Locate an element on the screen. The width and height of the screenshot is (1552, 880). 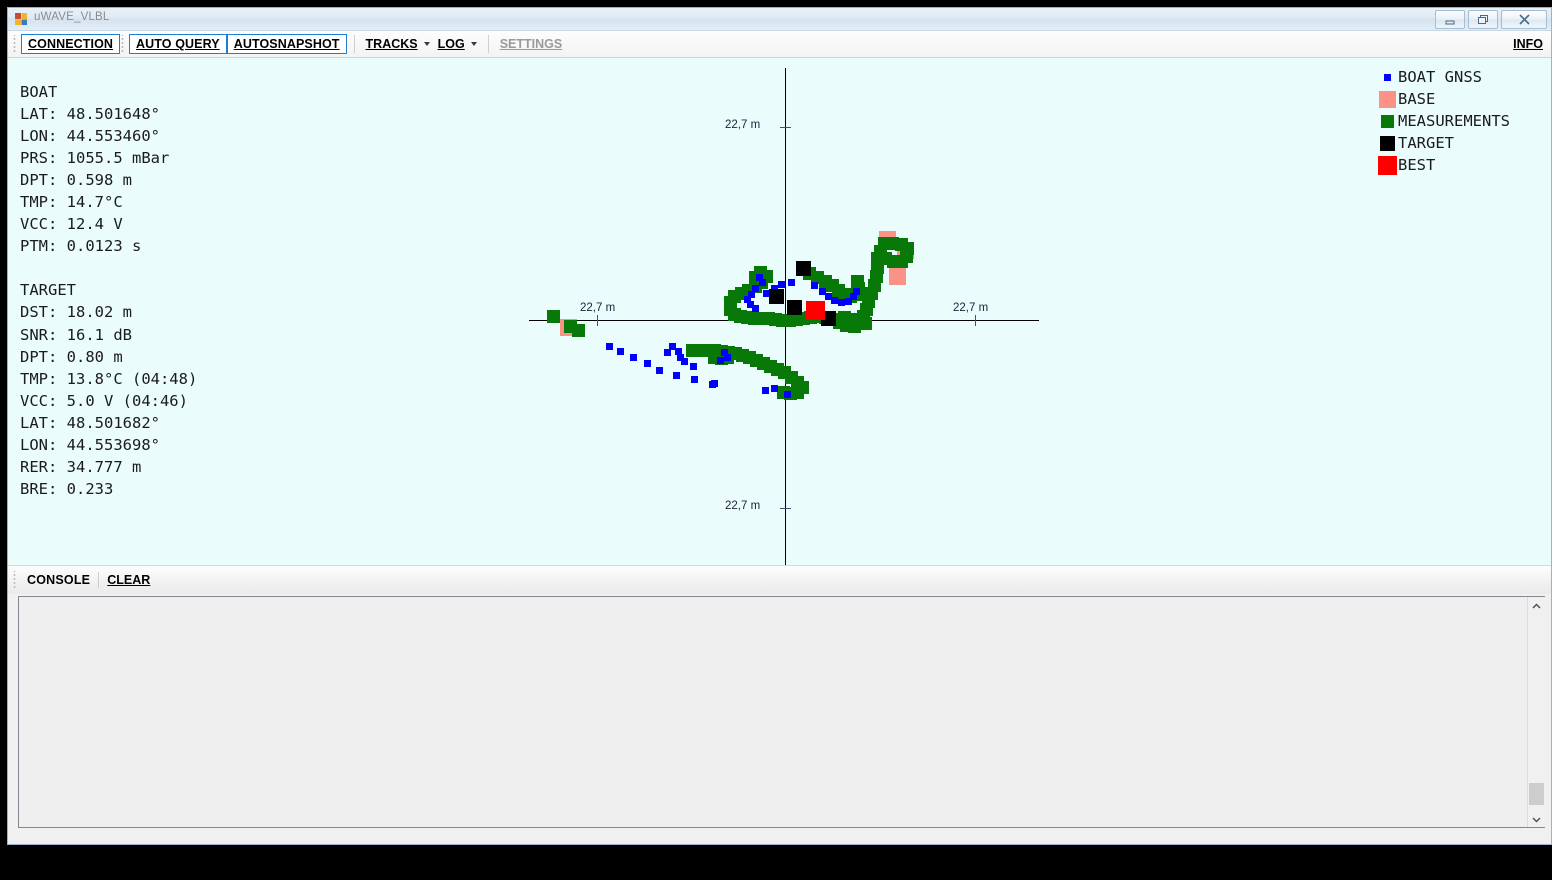
log-menu: LOG is located at coordinates (457, 44).